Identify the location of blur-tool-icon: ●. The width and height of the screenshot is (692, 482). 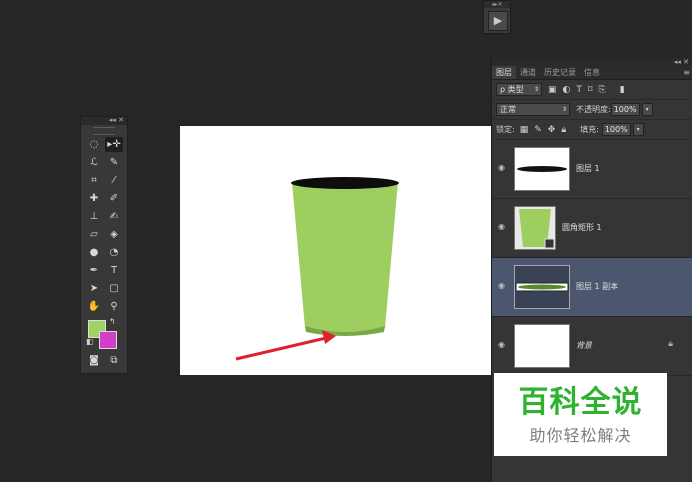
(94, 252).